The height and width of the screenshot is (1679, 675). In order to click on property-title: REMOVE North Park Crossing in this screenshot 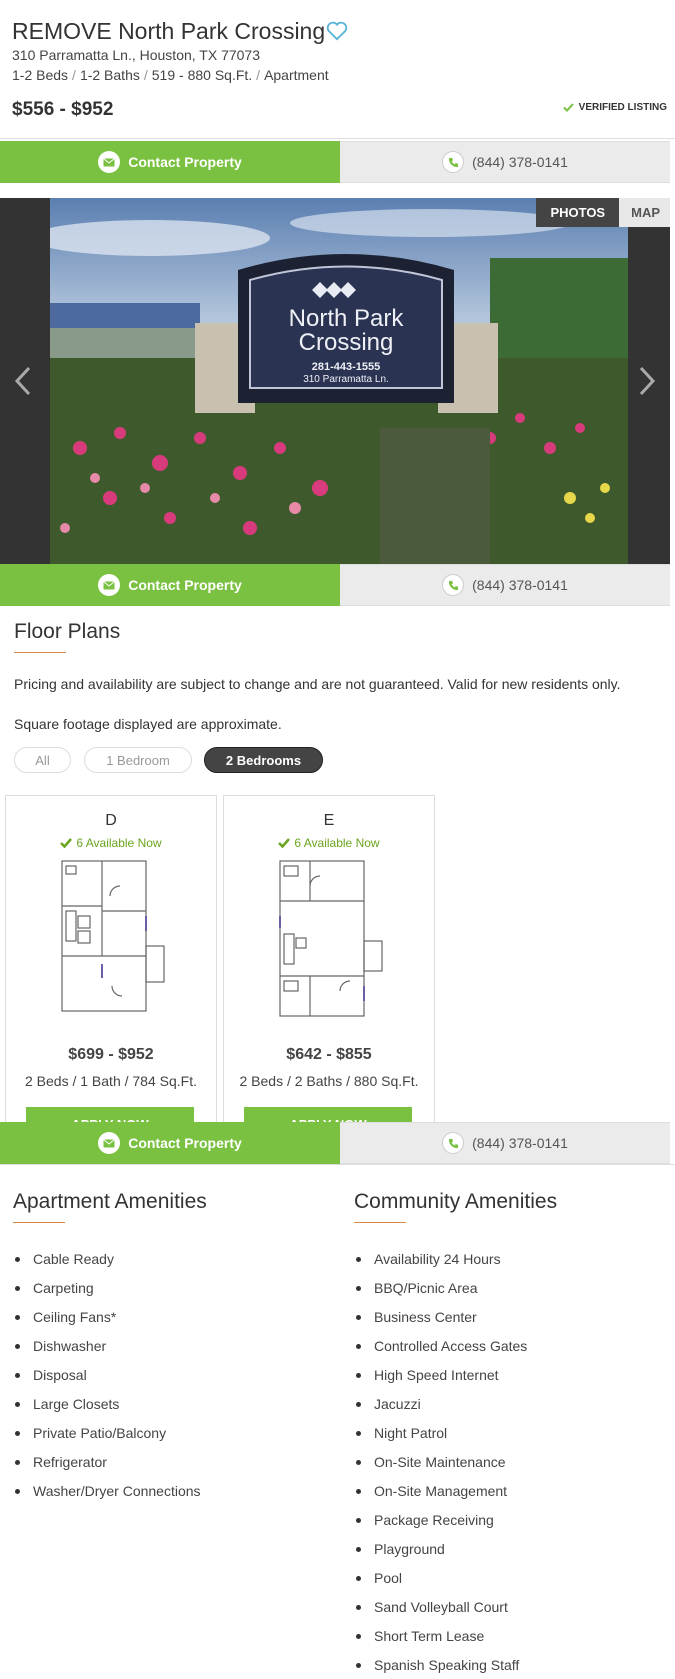, I will do `click(169, 31)`.